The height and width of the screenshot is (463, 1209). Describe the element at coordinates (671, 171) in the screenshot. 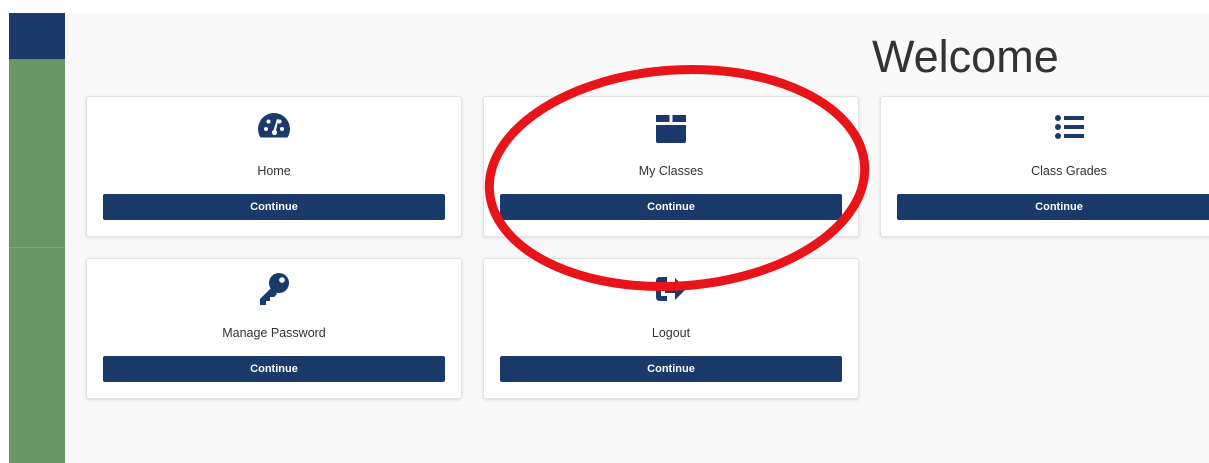

I see `card-label: My Classes` at that location.